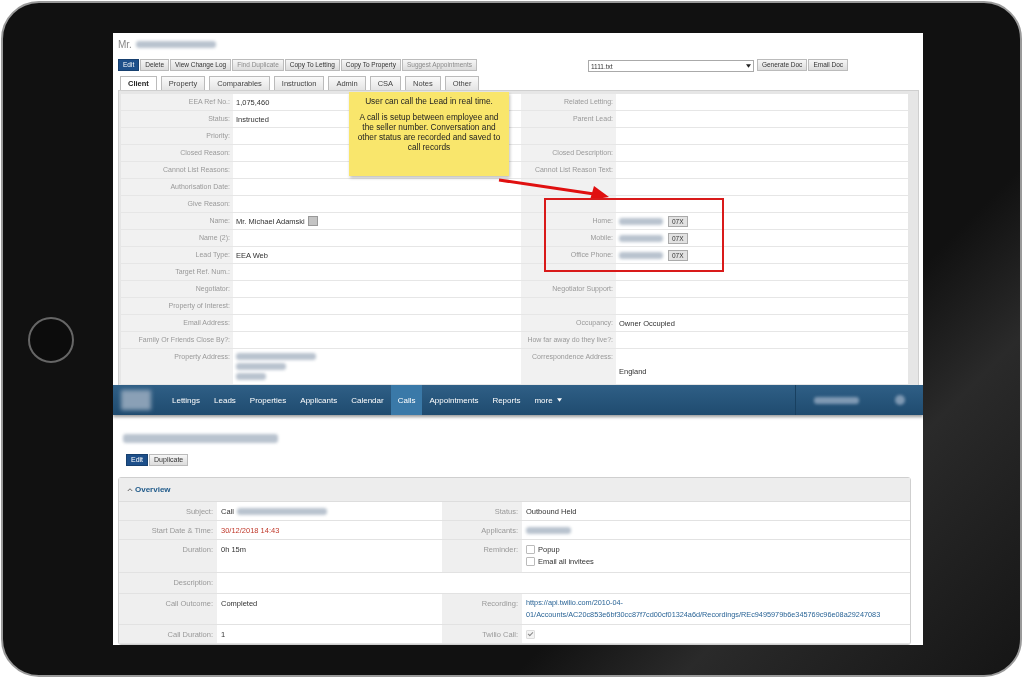 This screenshot has height=678, width=1024. I want to click on home-button, so click(51, 339).